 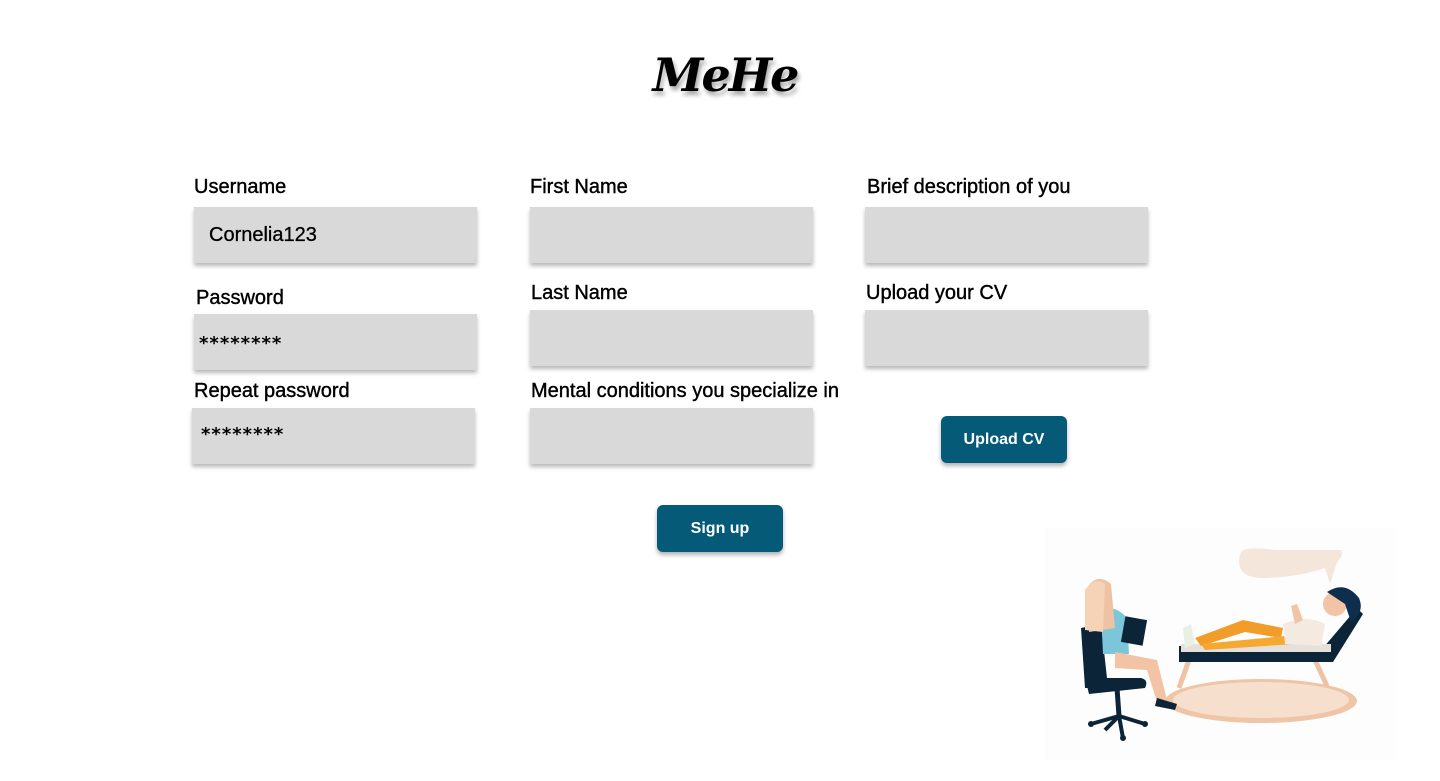 What do you see at coordinates (671, 338) in the screenshot?
I see `last-name-input` at bounding box center [671, 338].